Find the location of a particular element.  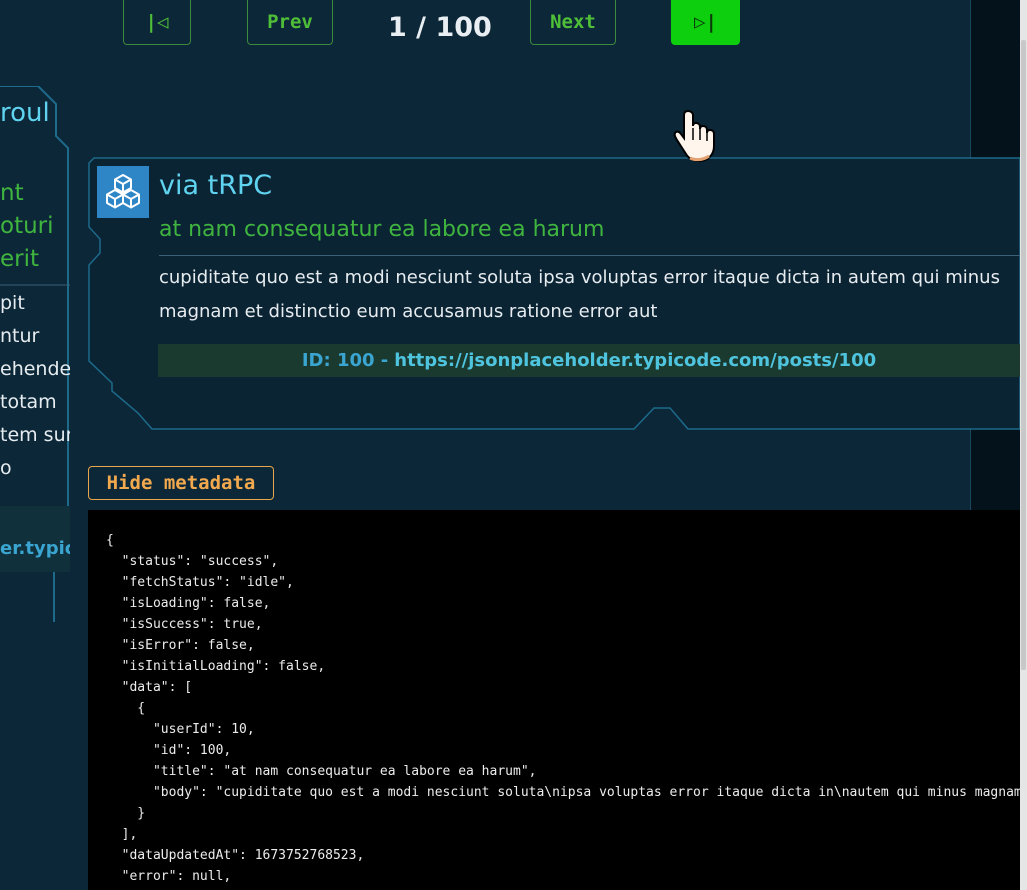

previous-card-body-line: totam is located at coordinates (28, 402).